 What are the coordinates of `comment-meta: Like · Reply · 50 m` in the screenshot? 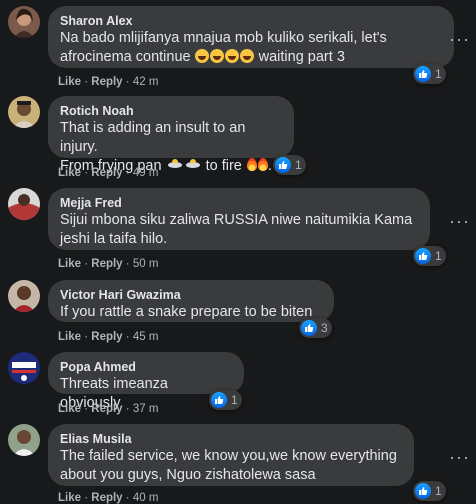 It's located at (108, 264).